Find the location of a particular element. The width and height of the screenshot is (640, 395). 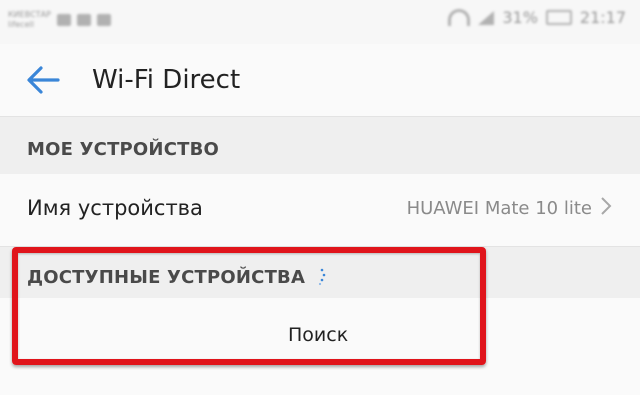

carrier-info: КИЕВСТАР lifecell is located at coordinates (29, 20).